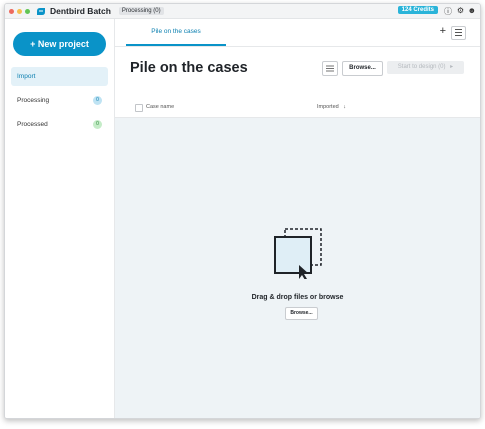  Describe the element at coordinates (27, 11) in the screenshot. I see `maximize-window-dot` at that location.